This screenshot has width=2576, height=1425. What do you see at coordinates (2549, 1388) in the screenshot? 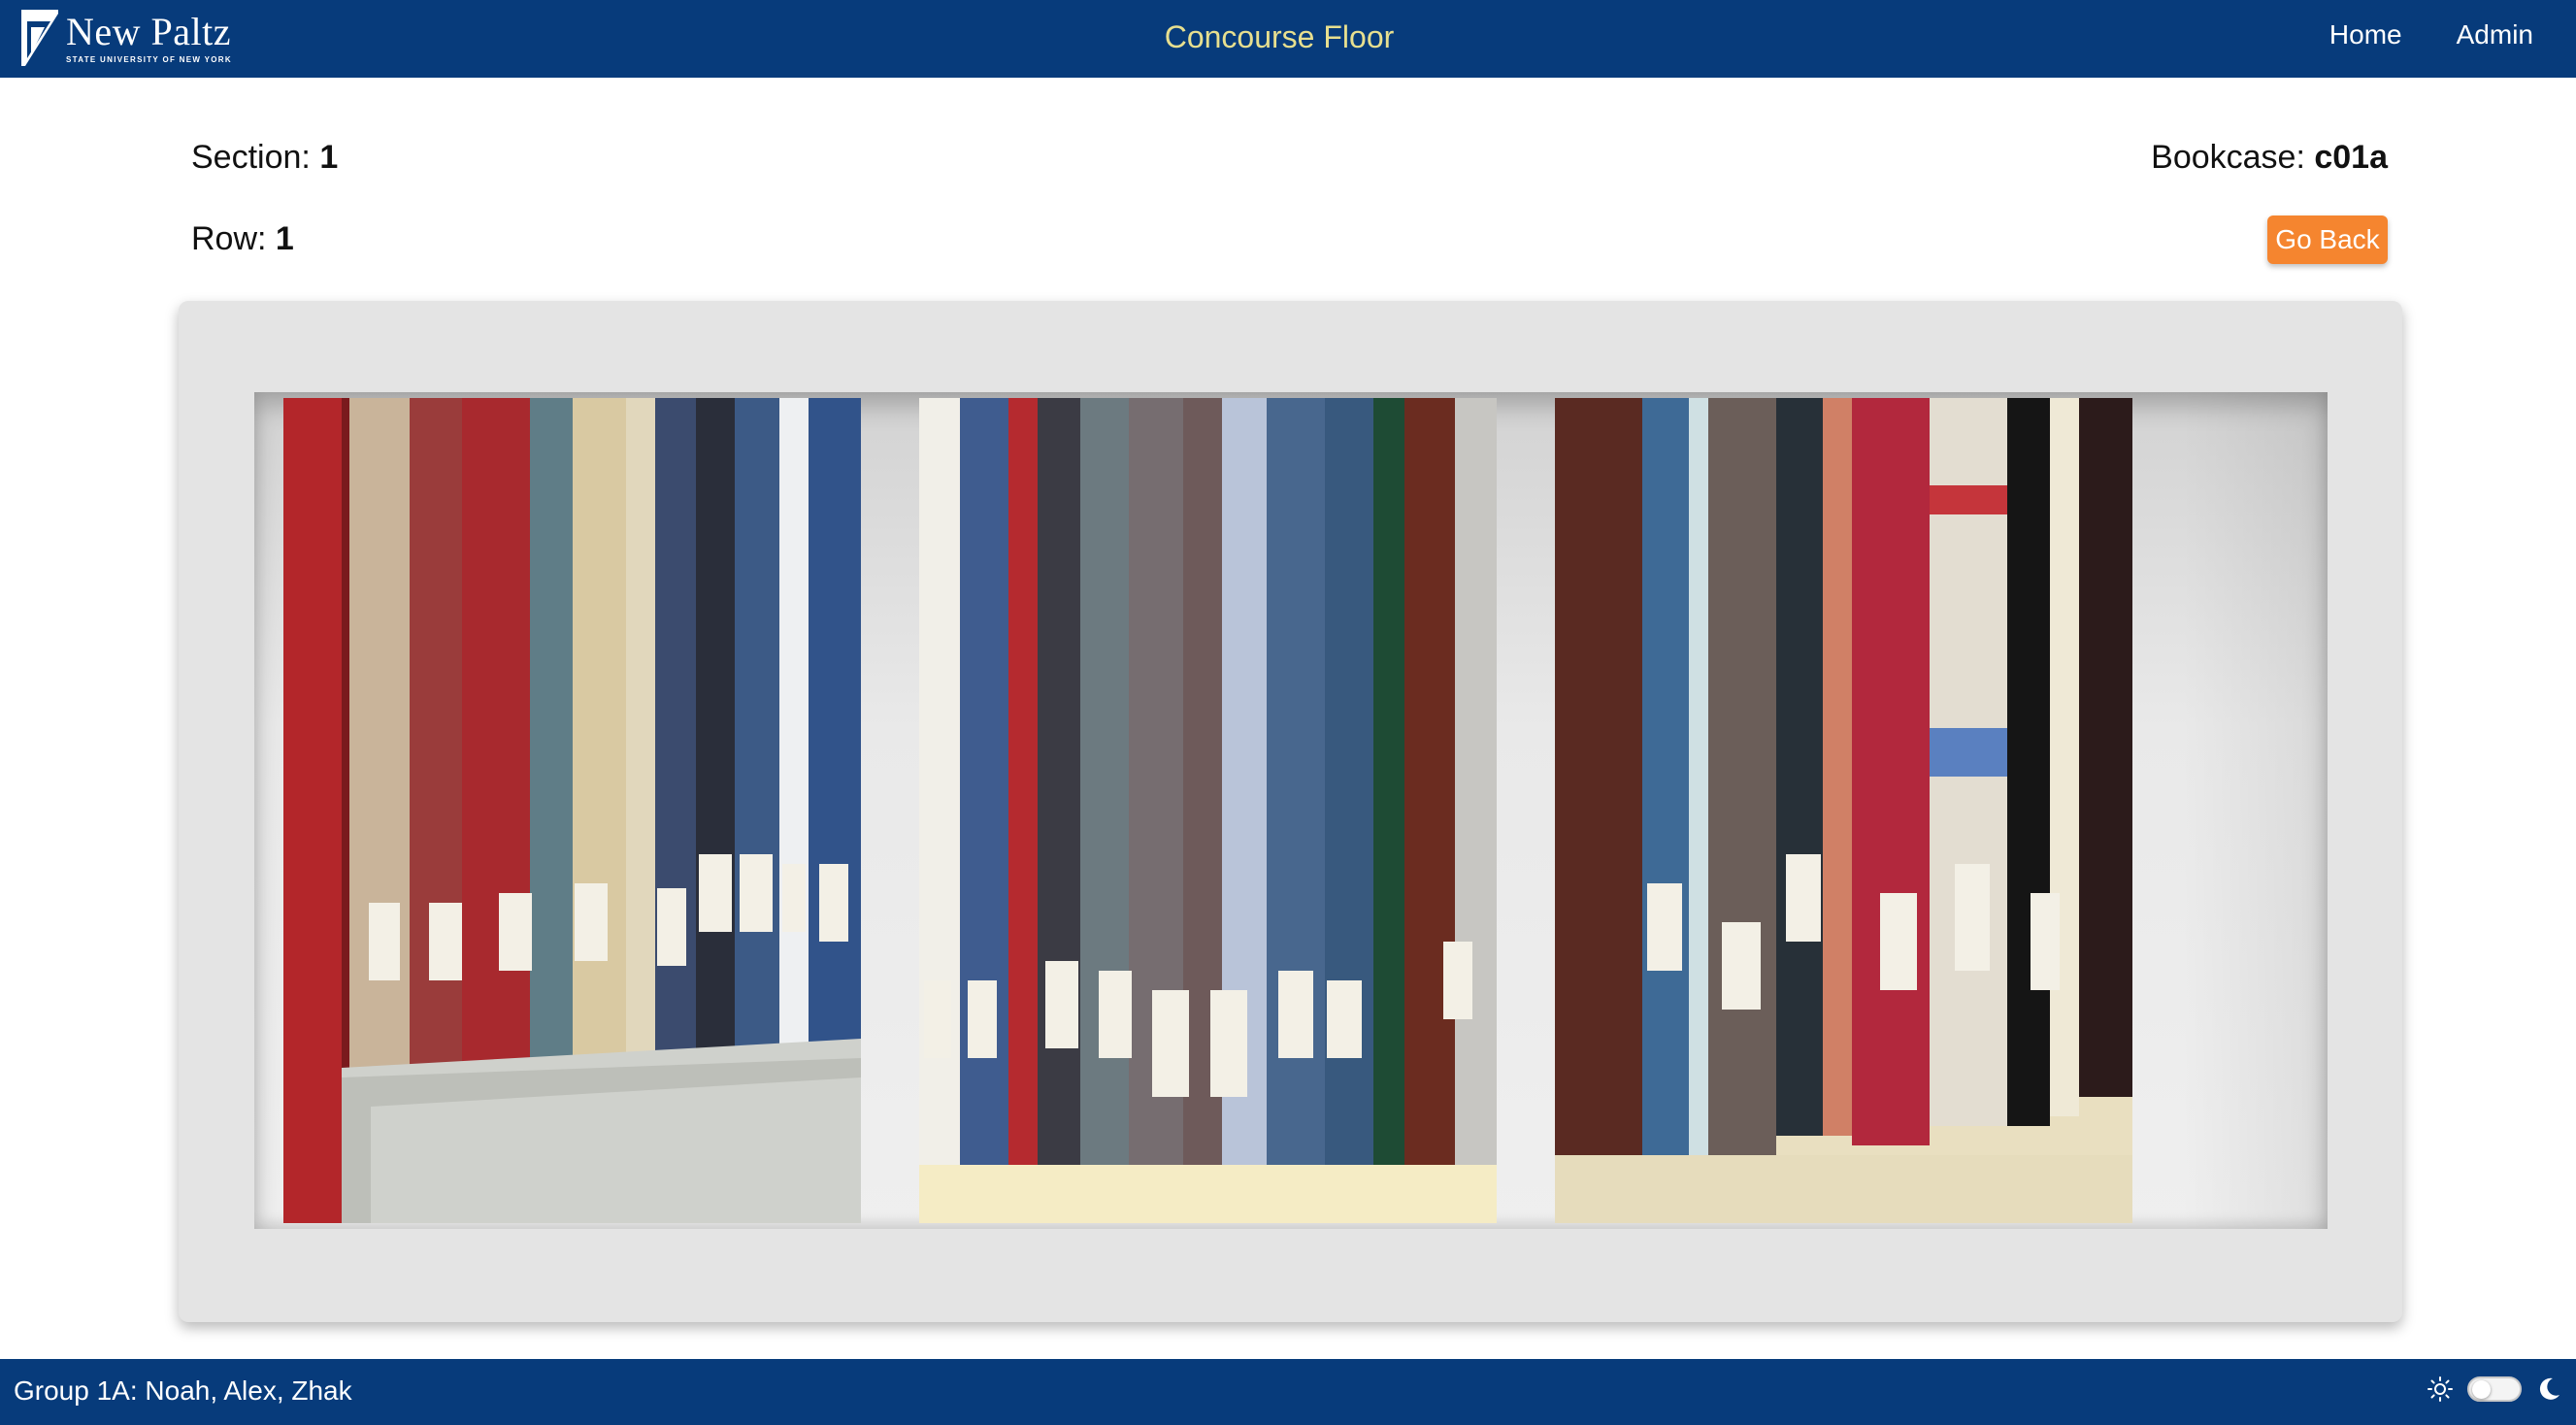
I see `moon-icon` at bounding box center [2549, 1388].